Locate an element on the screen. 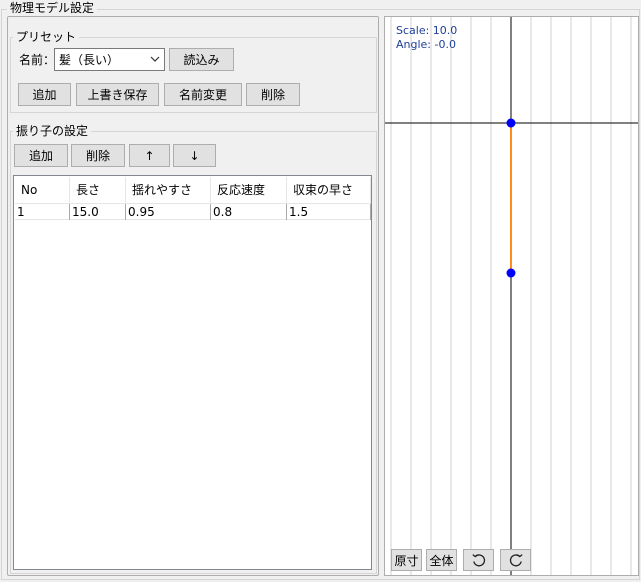 This screenshot has height=582, width=641. column-header-swing: 揺れやすさ is located at coordinates (168, 190).